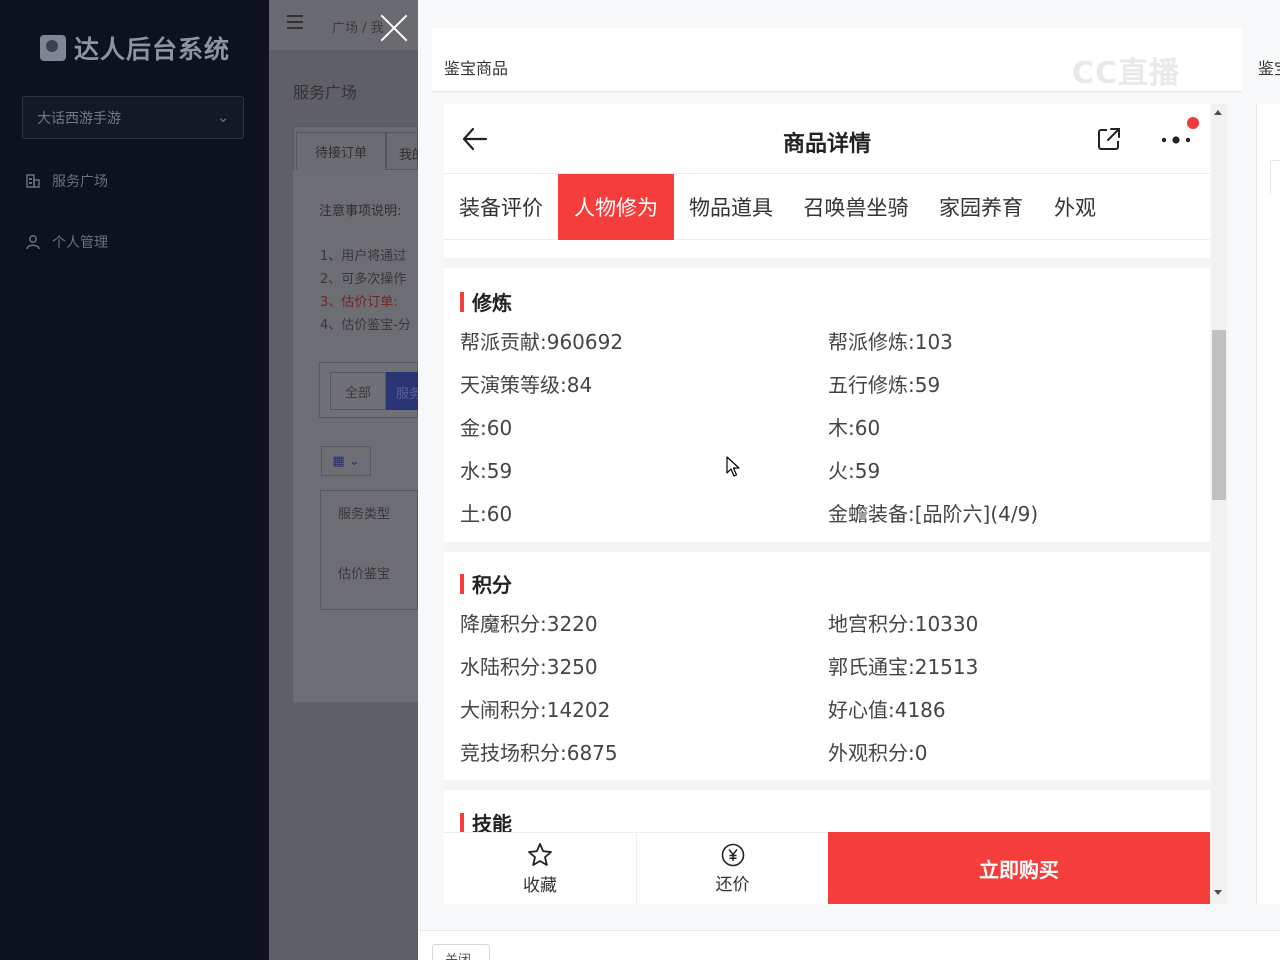  Describe the element at coordinates (338, 461) in the screenshot. I see `grid-icon: ▦` at that location.